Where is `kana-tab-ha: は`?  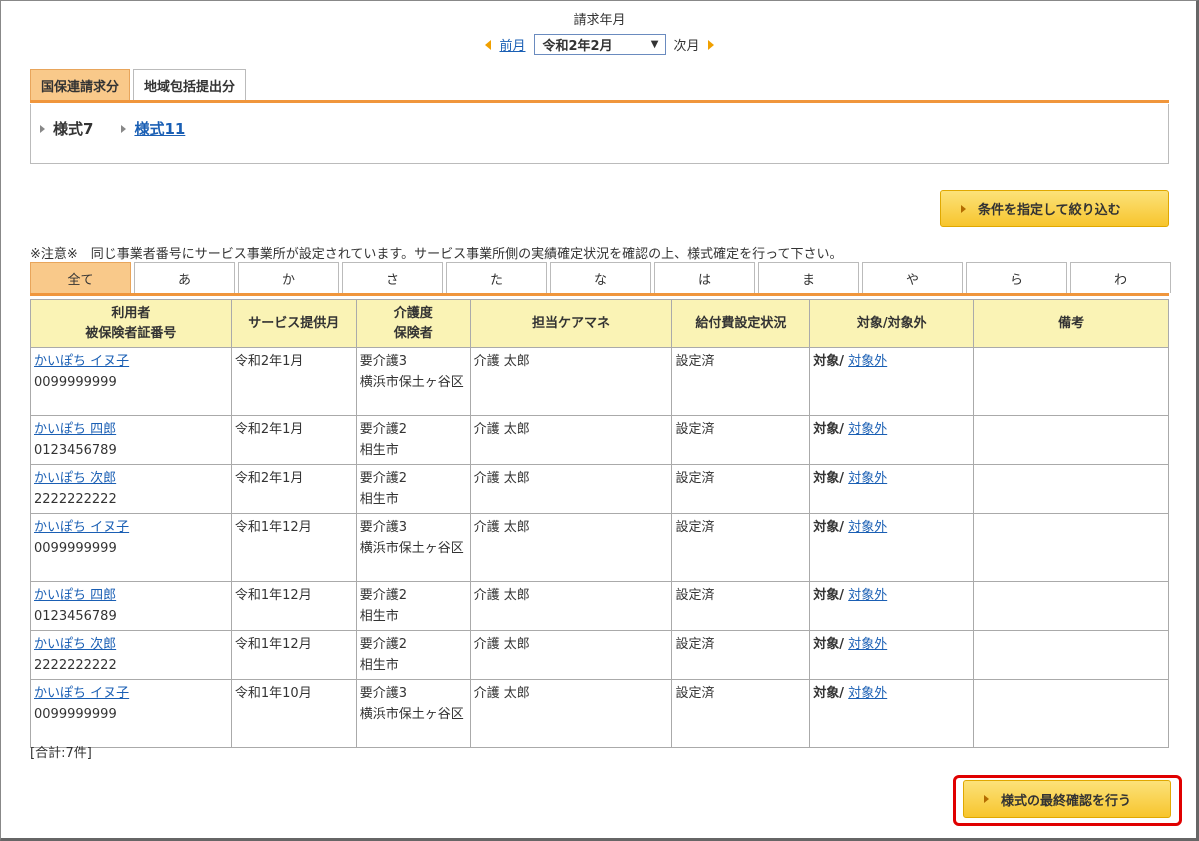 kana-tab-ha: は is located at coordinates (704, 277).